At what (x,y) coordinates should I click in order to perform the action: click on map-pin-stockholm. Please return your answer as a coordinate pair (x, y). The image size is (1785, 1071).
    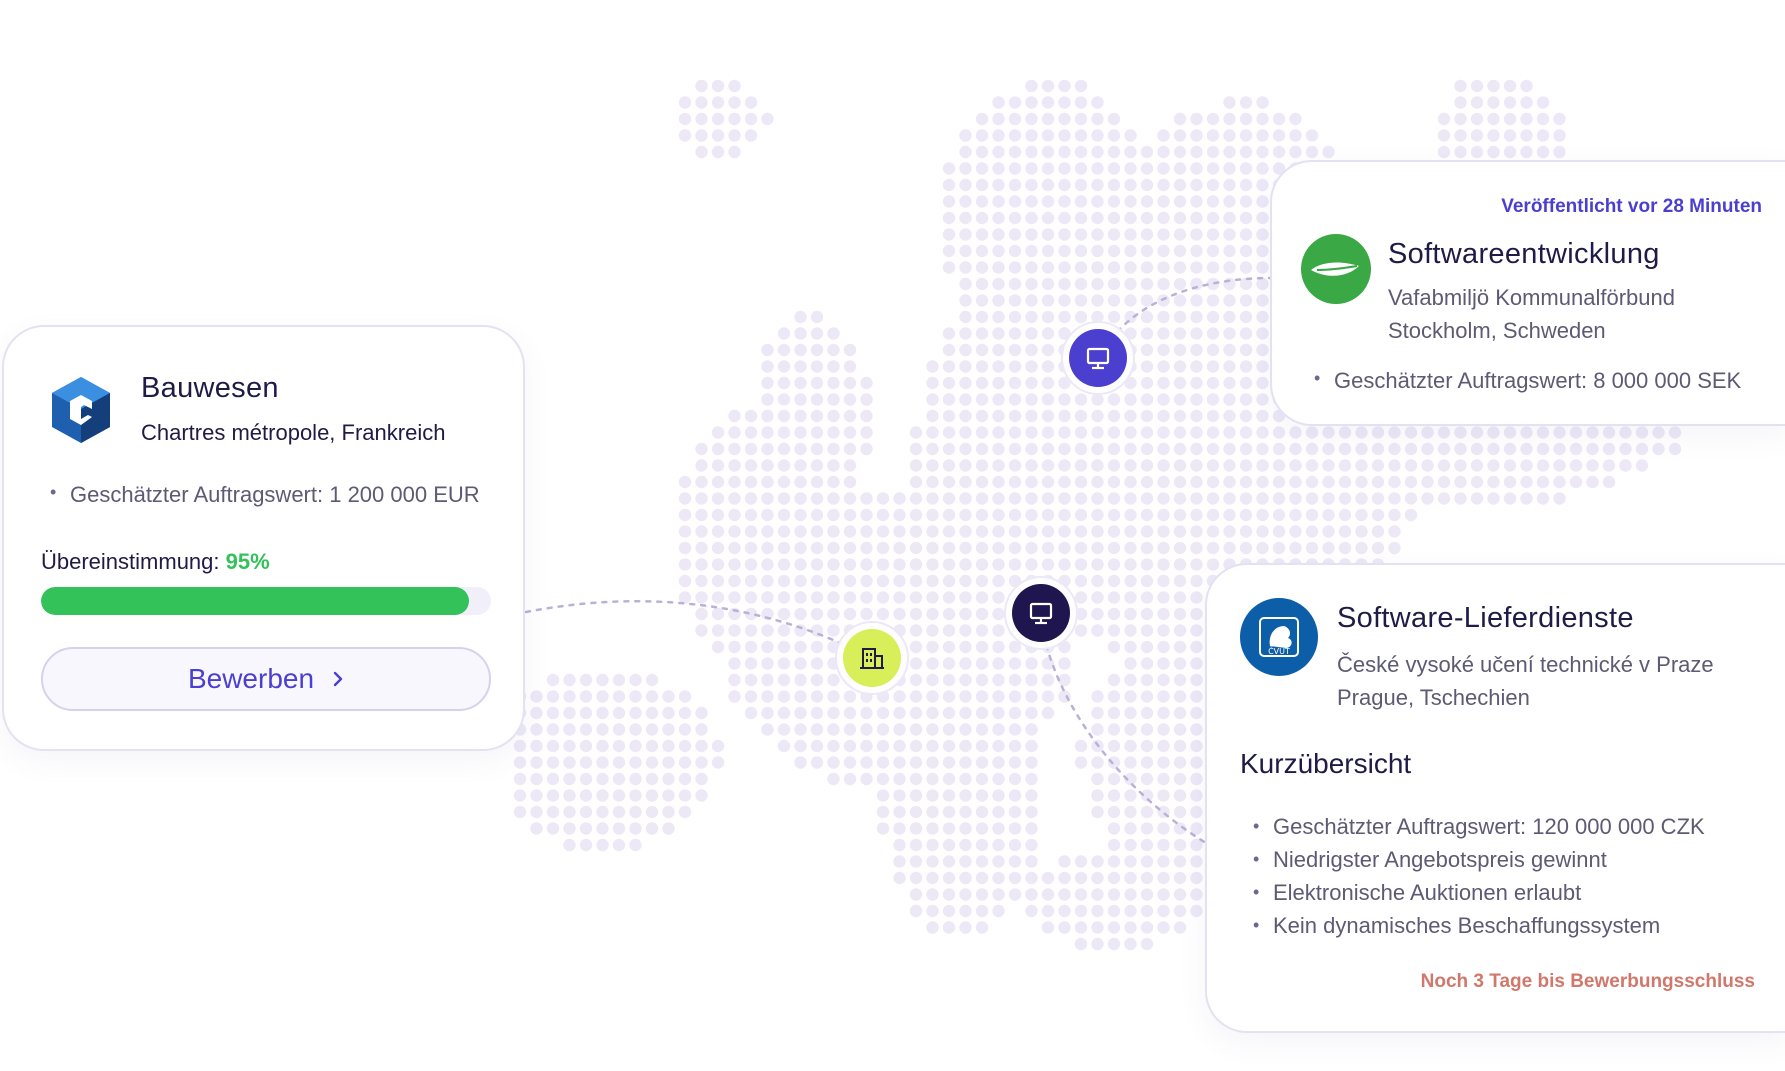
    Looking at the image, I should click on (1098, 358).